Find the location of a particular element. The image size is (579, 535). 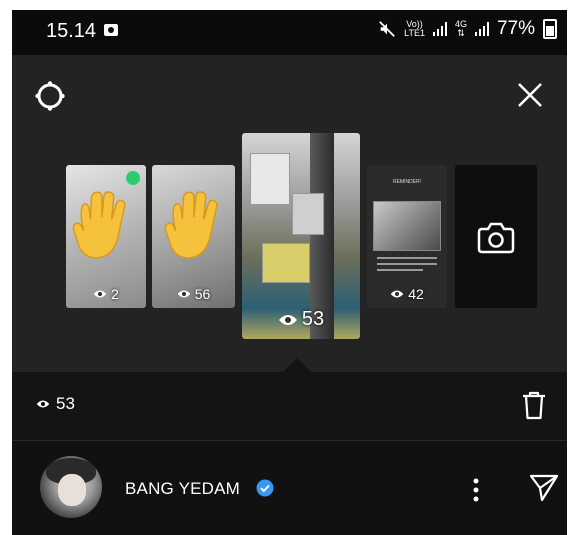

status-bar: 15.14 Vo)) LTE1 4G ⇅ 77% is located at coordinates (289, 32).